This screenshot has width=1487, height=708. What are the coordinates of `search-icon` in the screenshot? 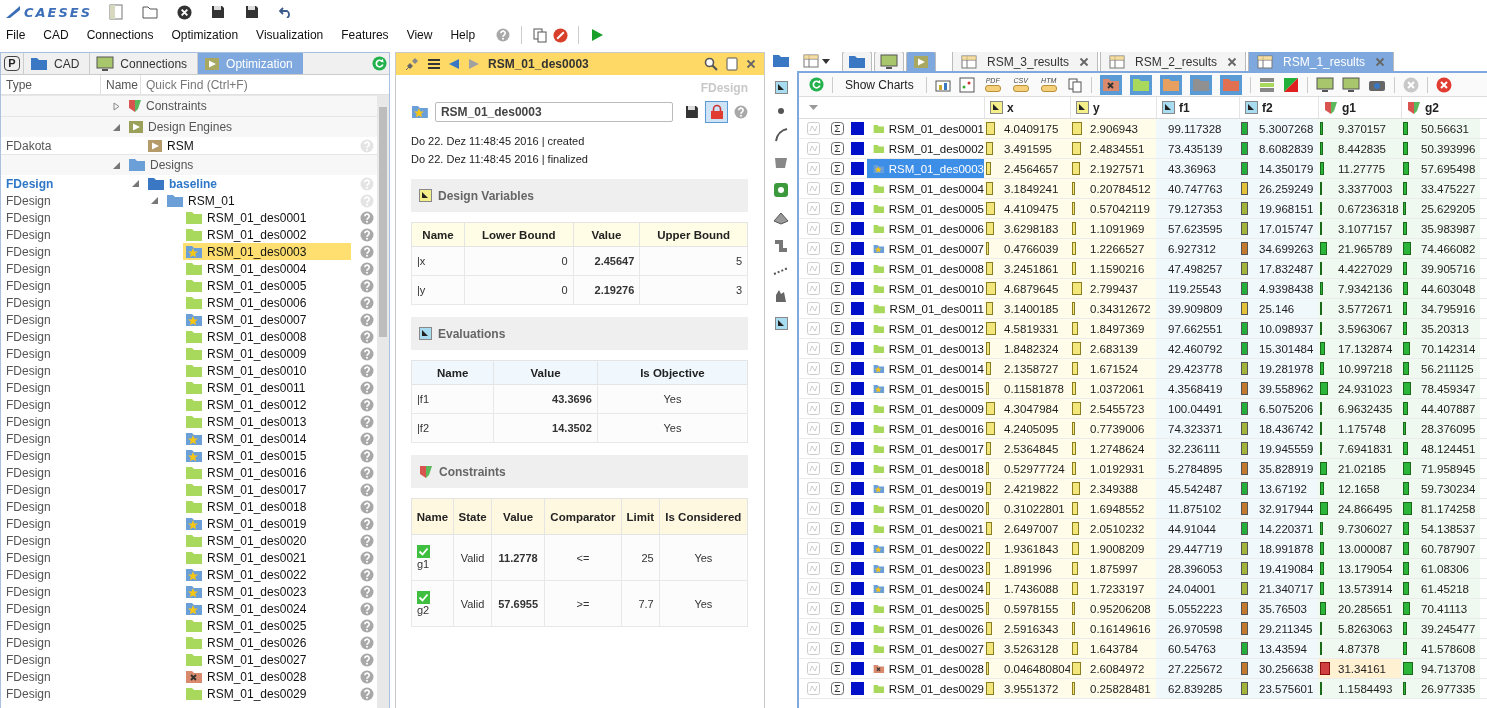 It's located at (711, 64).